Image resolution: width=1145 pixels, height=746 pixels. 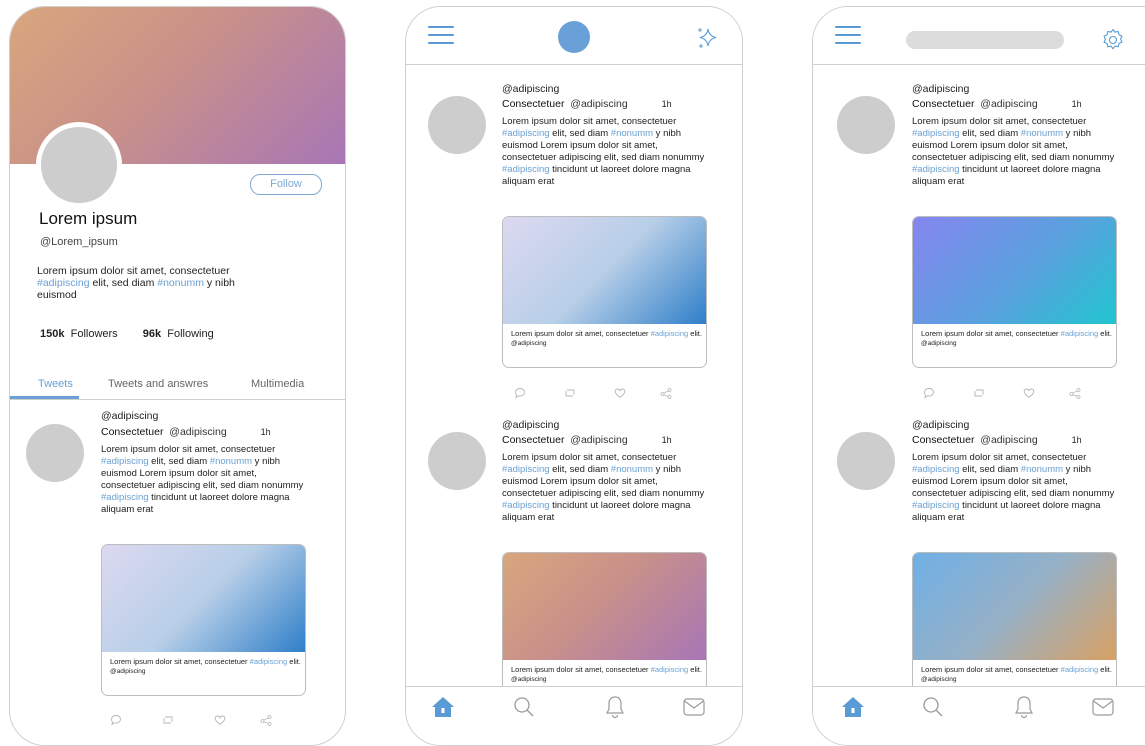 What do you see at coordinates (707, 40) in the screenshot?
I see `sparkle-icon` at bounding box center [707, 40].